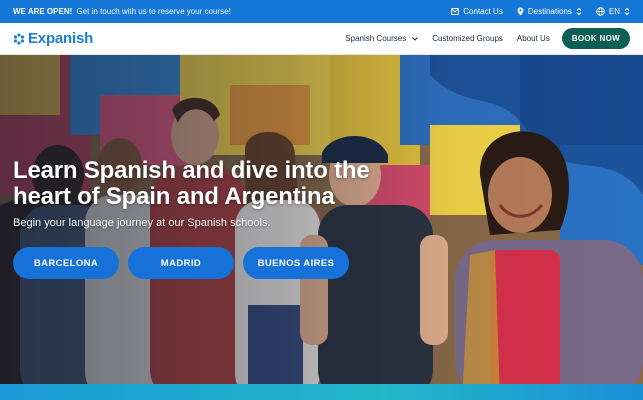 This screenshot has width=643, height=400. I want to click on nav-about-us-label: About Us, so click(533, 38).